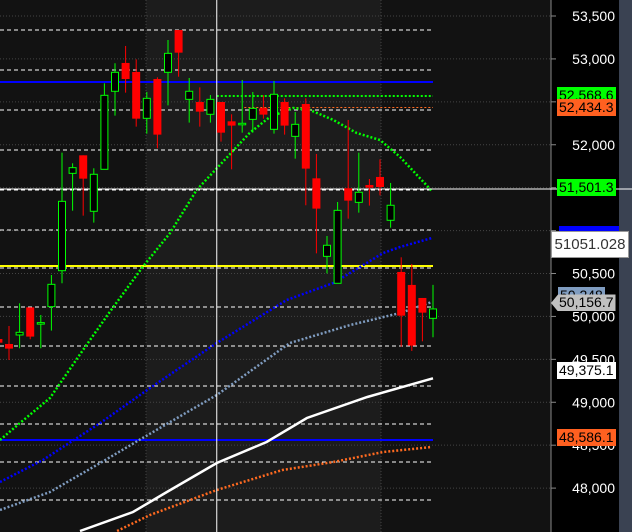 The height and width of the screenshot is (532, 632). Describe the element at coordinates (593, 145) in the screenshot. I see `y-tick-label: 52,000` at that location.